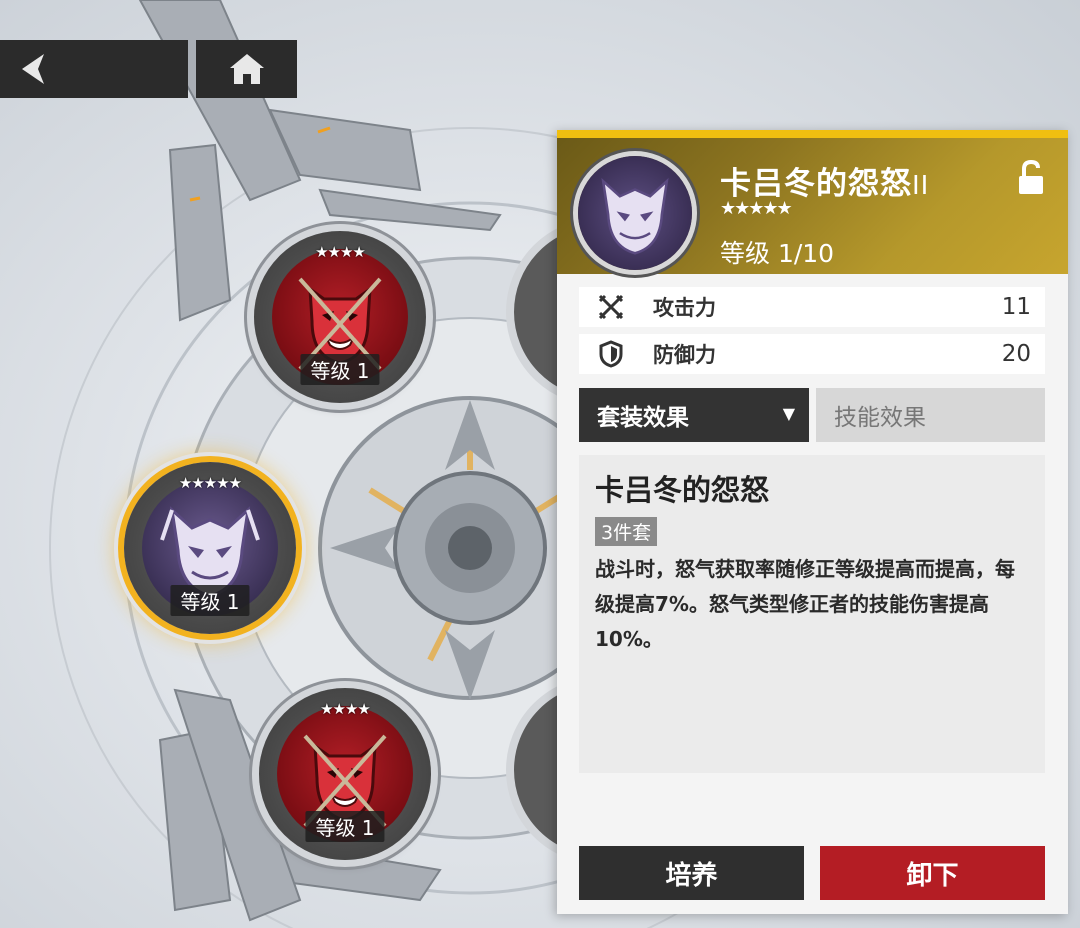  What do you see at coordinates (694, 415) in the screenshot?
I see `tab-set-effect: 套装效果 ▼` at bounding box center [694, 415].